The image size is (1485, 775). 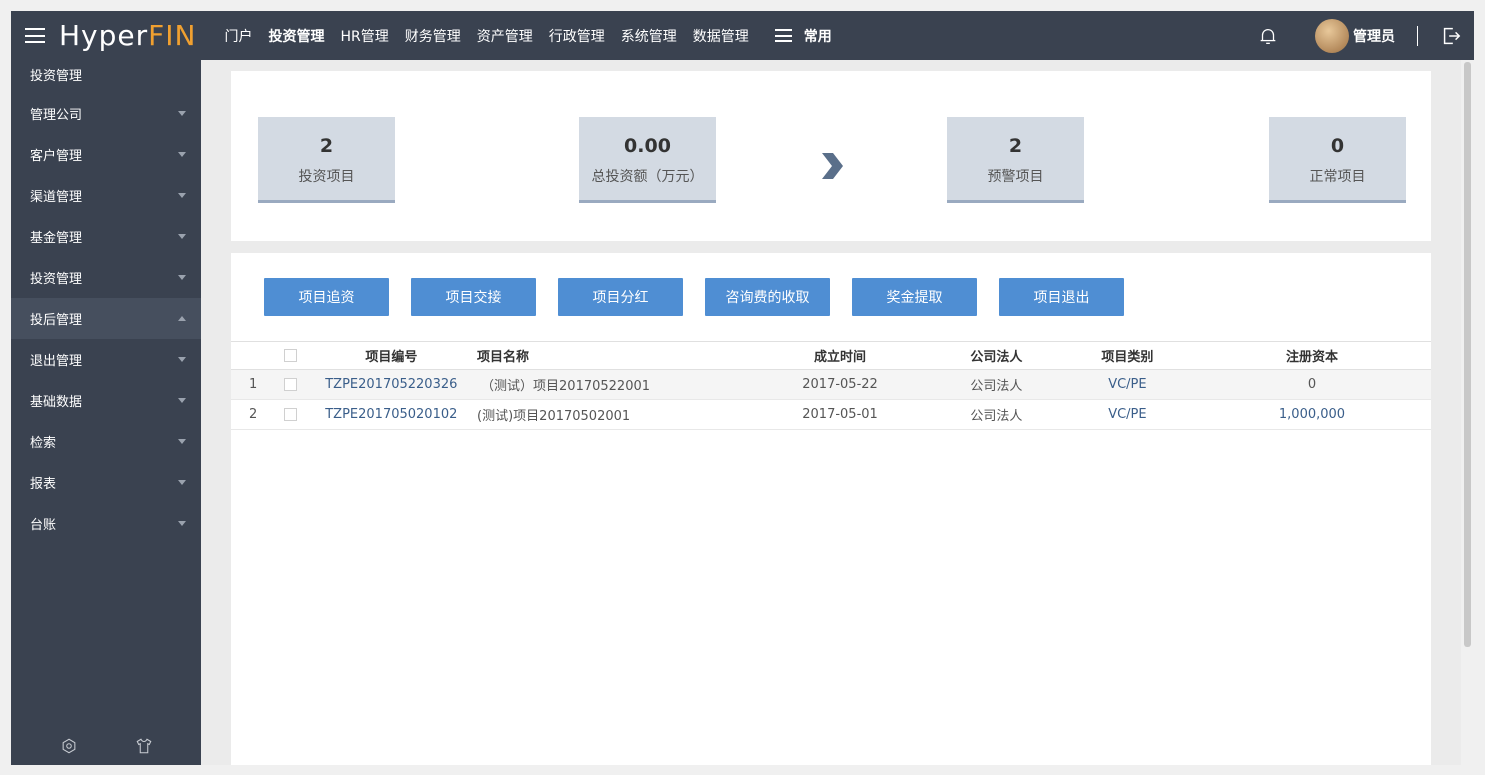 What do you see at coordinates (106, 400) in the screenshot?
I see `sidebar-item-base-data: 基础数据` at bounding box center [106, 400].